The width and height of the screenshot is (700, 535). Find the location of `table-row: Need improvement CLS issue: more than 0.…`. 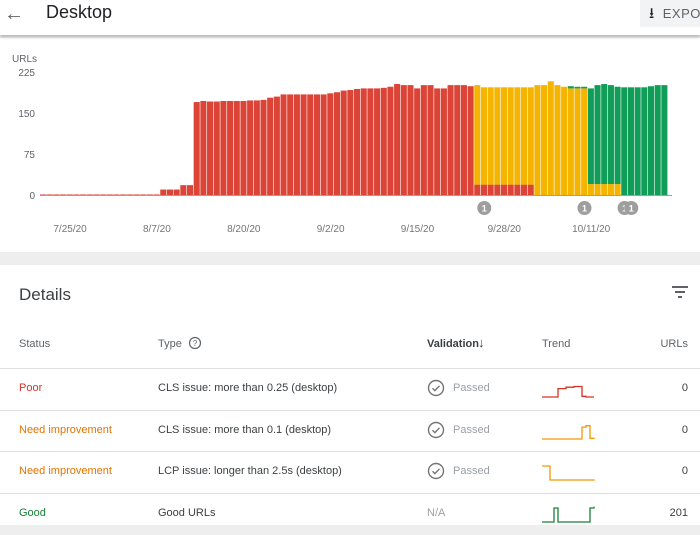

table-row: Need improvement CLS issue: more than 0.… is located at coordinates (350, 430).